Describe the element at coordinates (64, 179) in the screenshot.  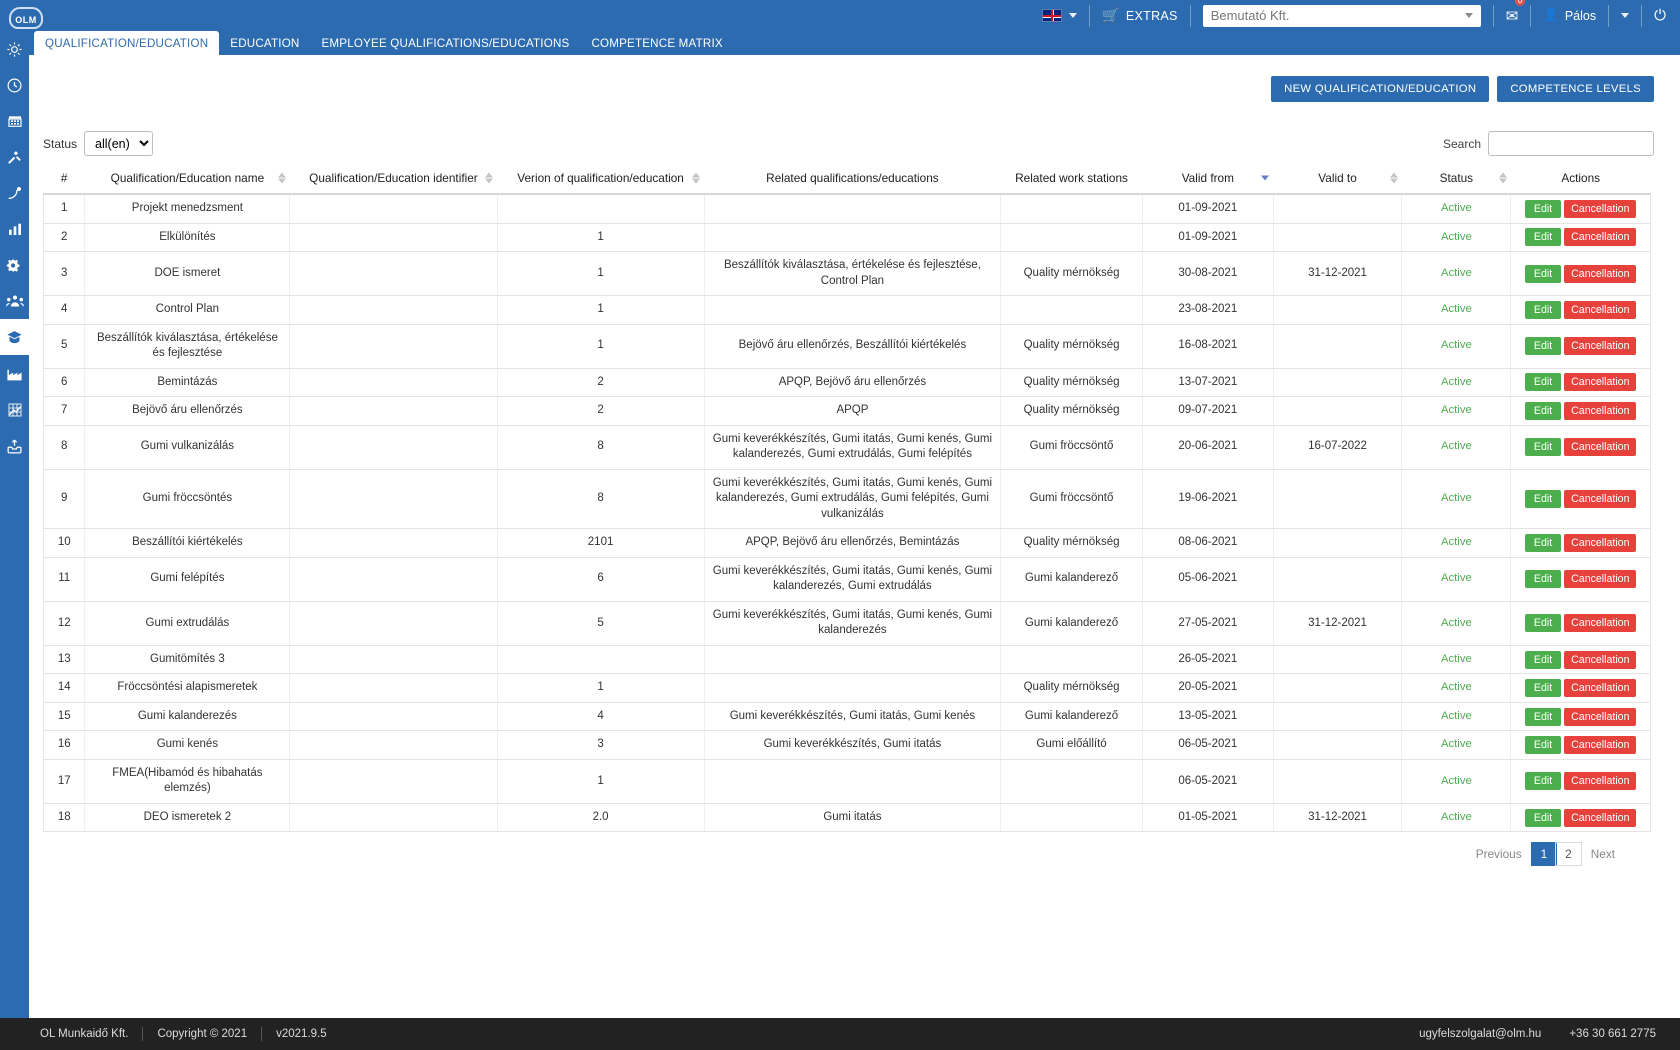
I see `col-index: #` at that location.